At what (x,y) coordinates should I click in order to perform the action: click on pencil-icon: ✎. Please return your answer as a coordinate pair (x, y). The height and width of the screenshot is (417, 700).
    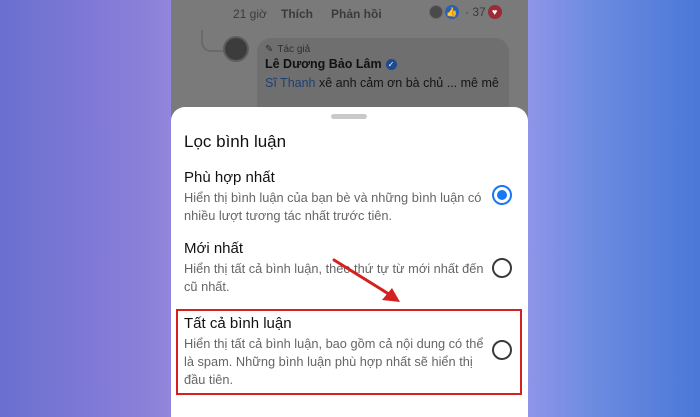
    Looking at the image, I should click on (269, 49).